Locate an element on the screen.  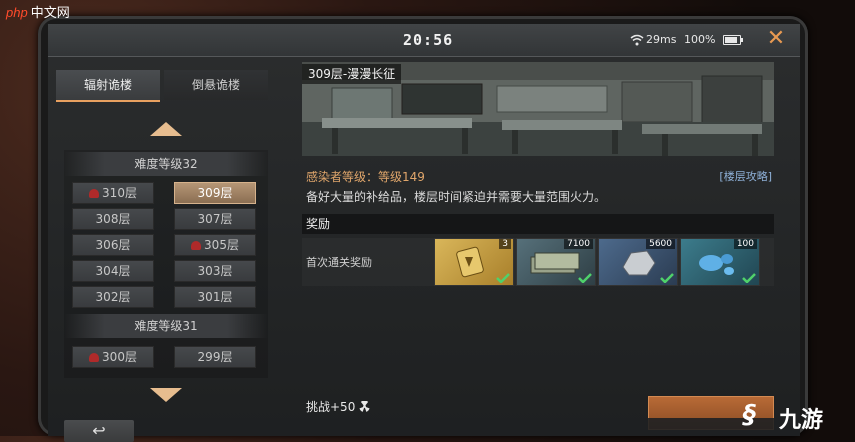
floor-label: 307层 is located at coordinates (215, 219).